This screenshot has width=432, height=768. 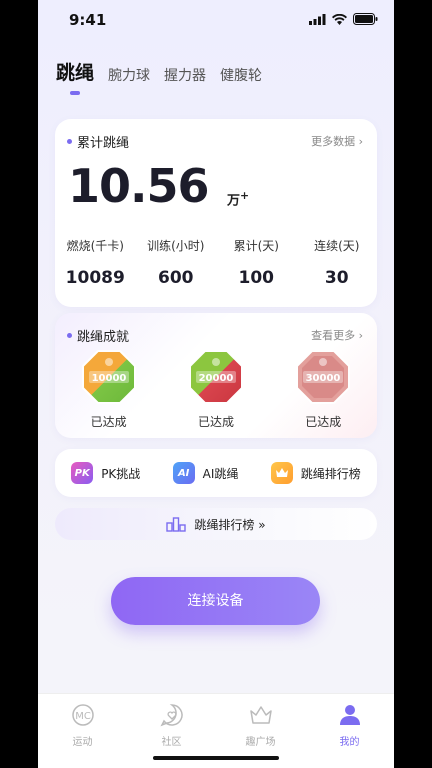 I want to click on nav-profile-label: 我的, so click(x=349, y=742).